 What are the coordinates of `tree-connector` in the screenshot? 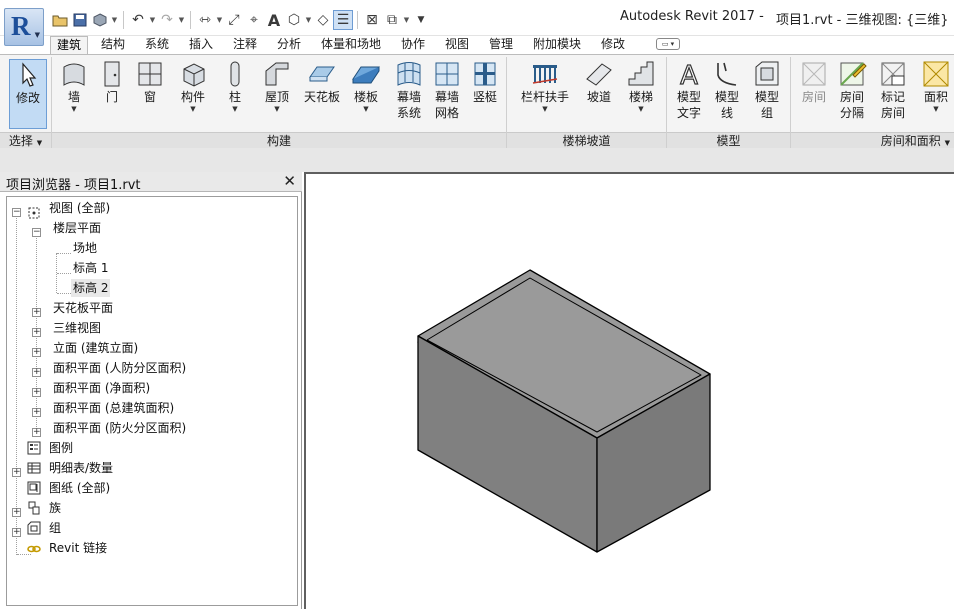 It's located at (16, 384).